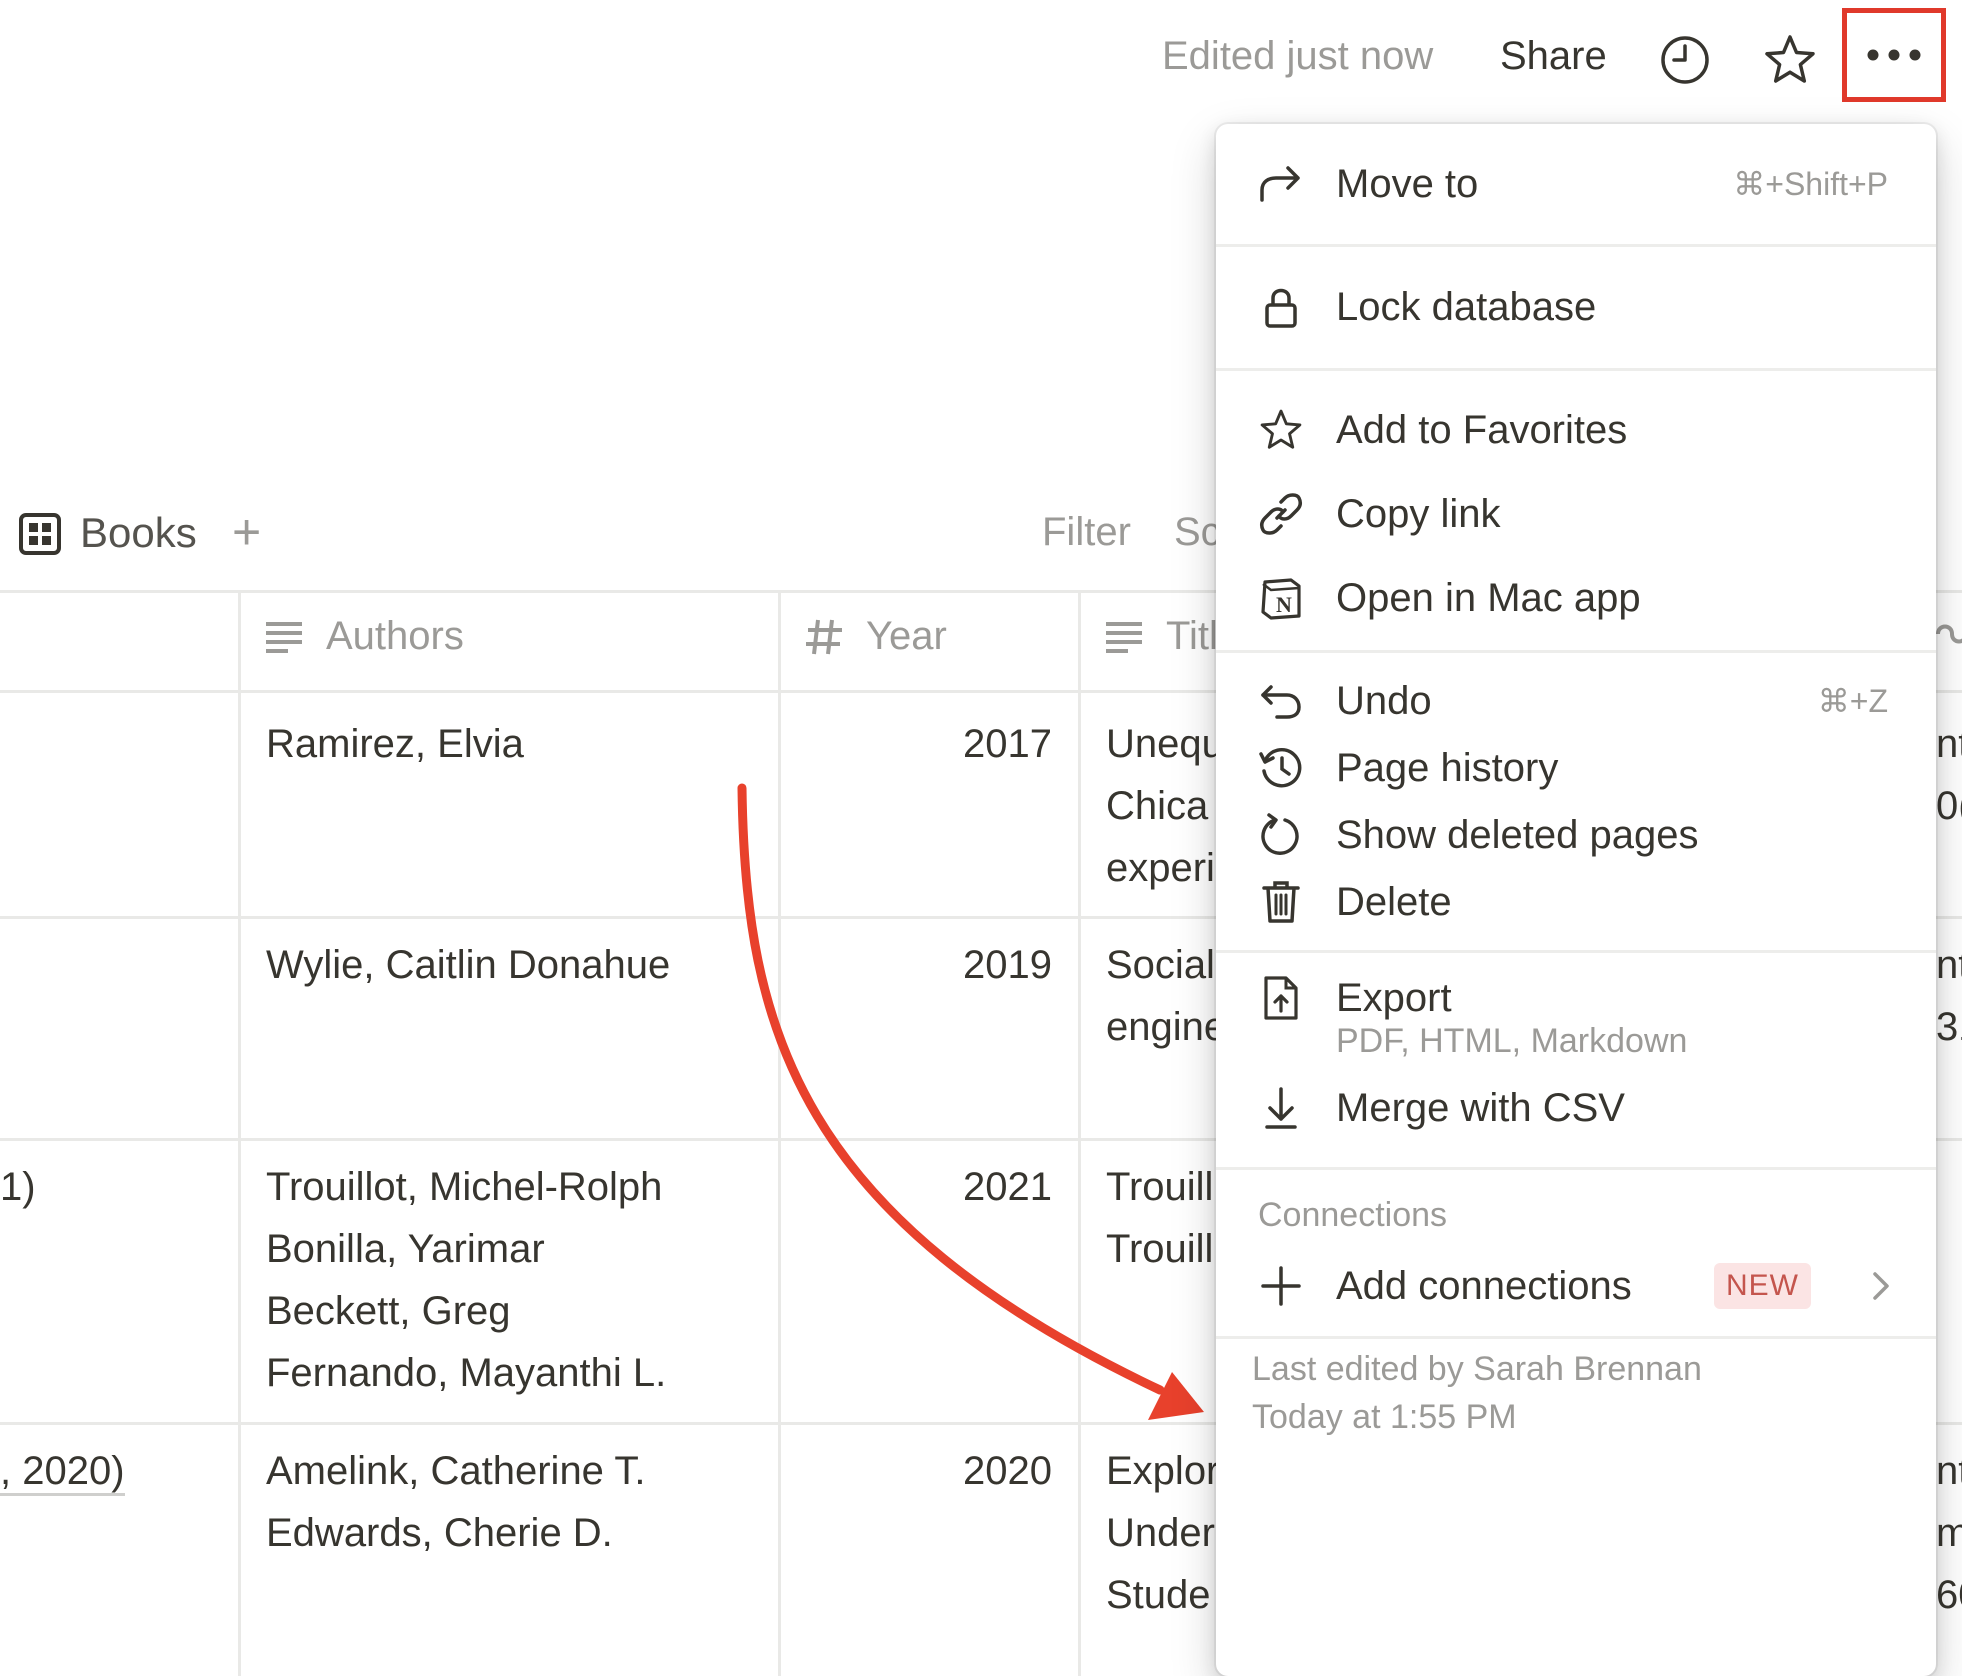 This screenshot has height=1676, width=1962. What do you see at coordinates (1484, 1285) in the screenshot?
I see `menu-item-label: Add connections` at bounding box center [1484, 1285].